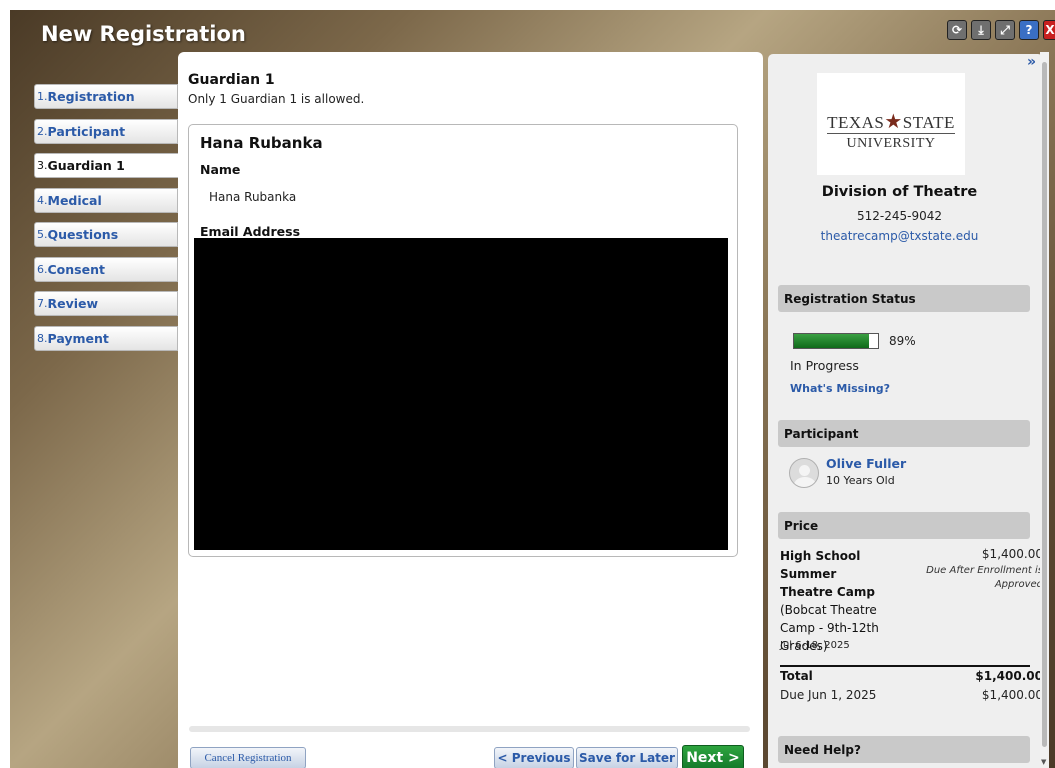  What do you see at coordinates (904, 298) in the screenshot?
I see `registration-status-header: Registration Status` at bounding box center [904, 298].